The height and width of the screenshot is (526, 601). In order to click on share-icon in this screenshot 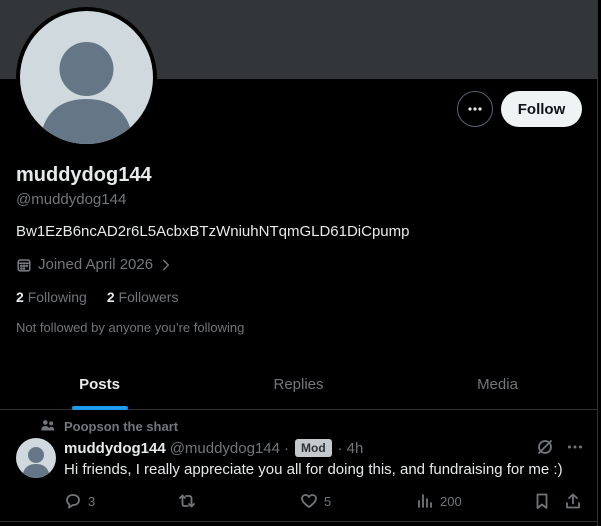, I will do `click(573, 501)`.